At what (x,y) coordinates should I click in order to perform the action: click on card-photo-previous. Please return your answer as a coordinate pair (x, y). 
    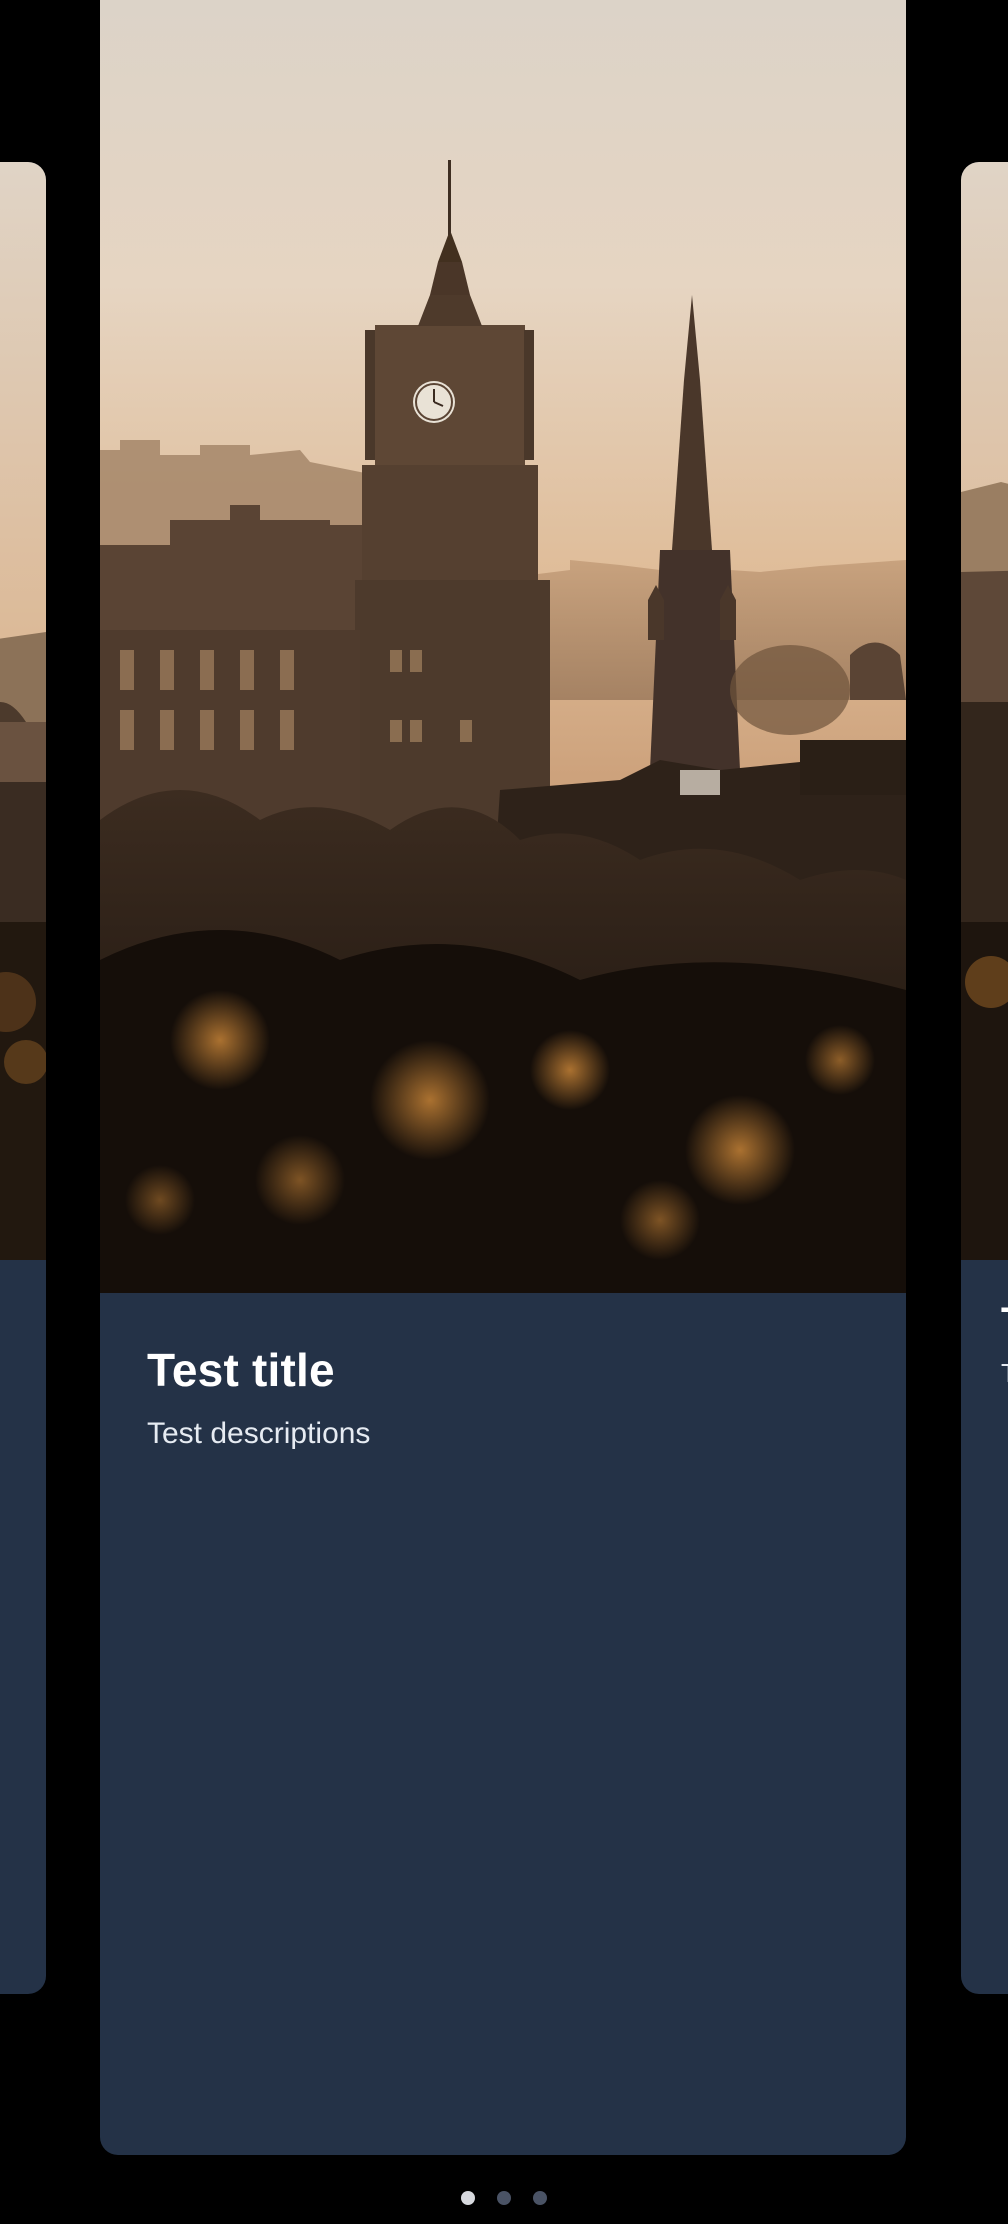
    Looking at the image, I should click on (23, 711).